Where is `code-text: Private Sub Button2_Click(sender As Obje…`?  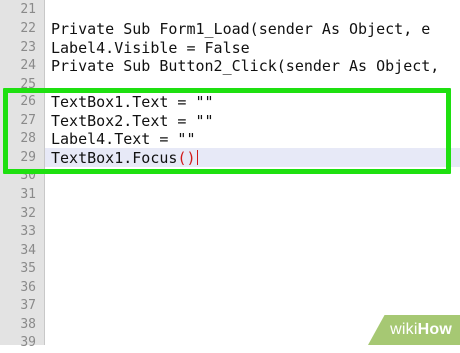 code-text: Private Sub Button2_Click(sender As Obje… is located at coordinates (245, 66).